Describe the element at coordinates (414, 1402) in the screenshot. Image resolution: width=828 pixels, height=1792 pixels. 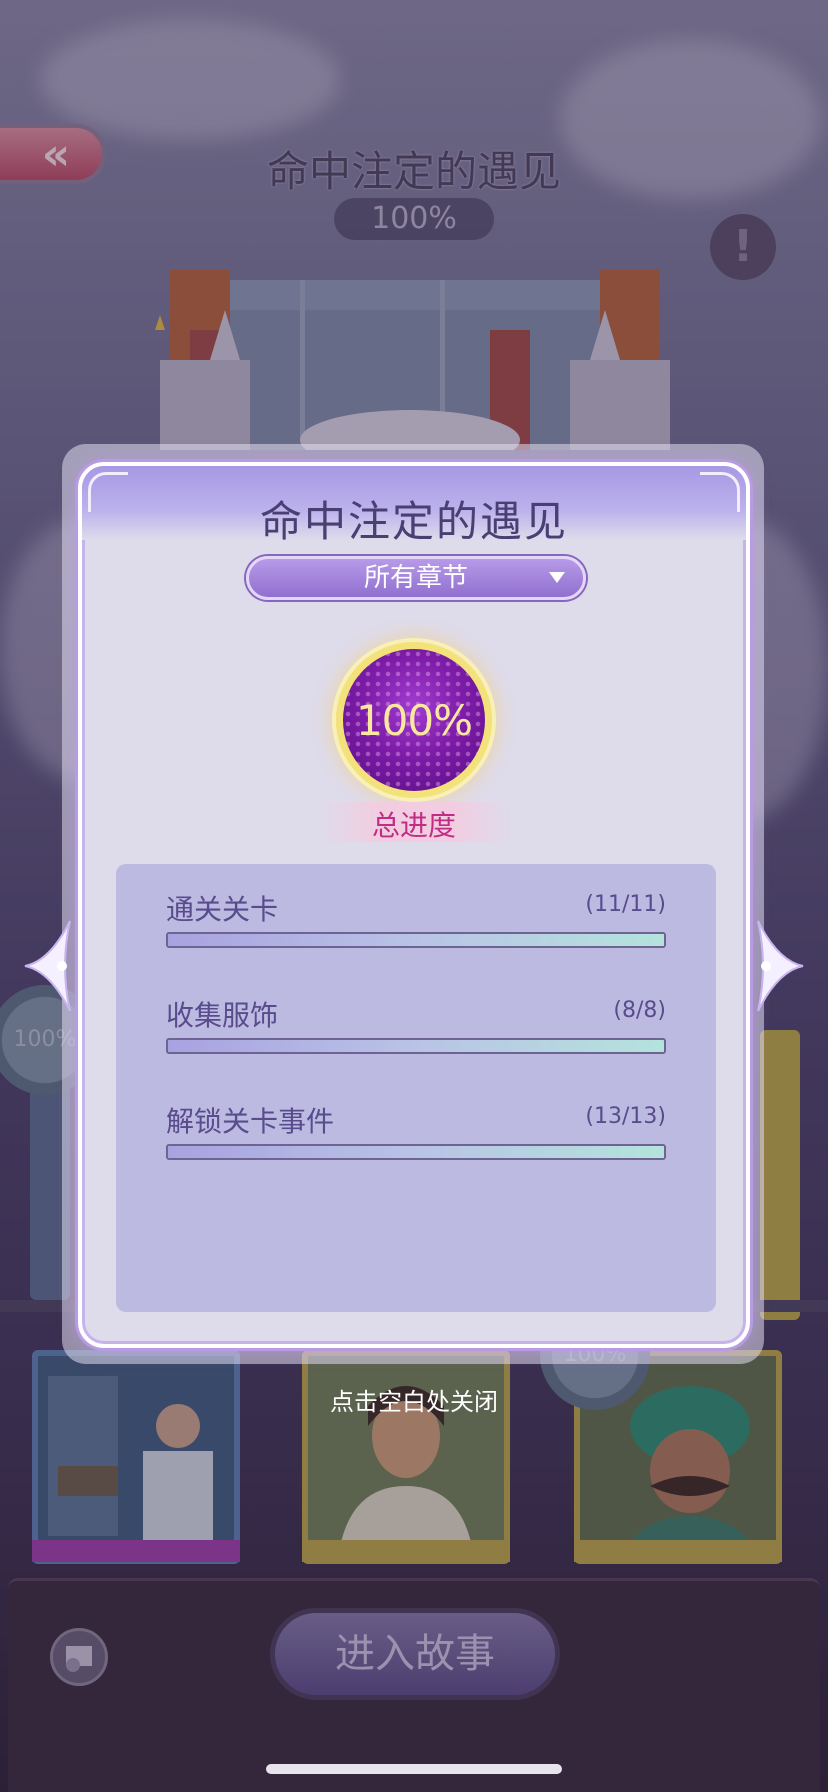
I see `close-hint: 点击空白处关闭` at that location.